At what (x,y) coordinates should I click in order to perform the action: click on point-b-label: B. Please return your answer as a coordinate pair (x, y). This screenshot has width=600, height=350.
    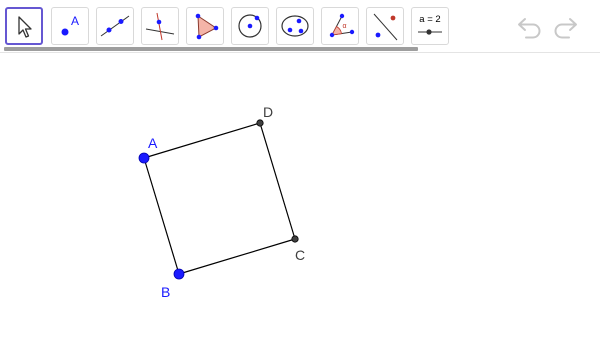
    Looking at the image, I should click on (165, 292).